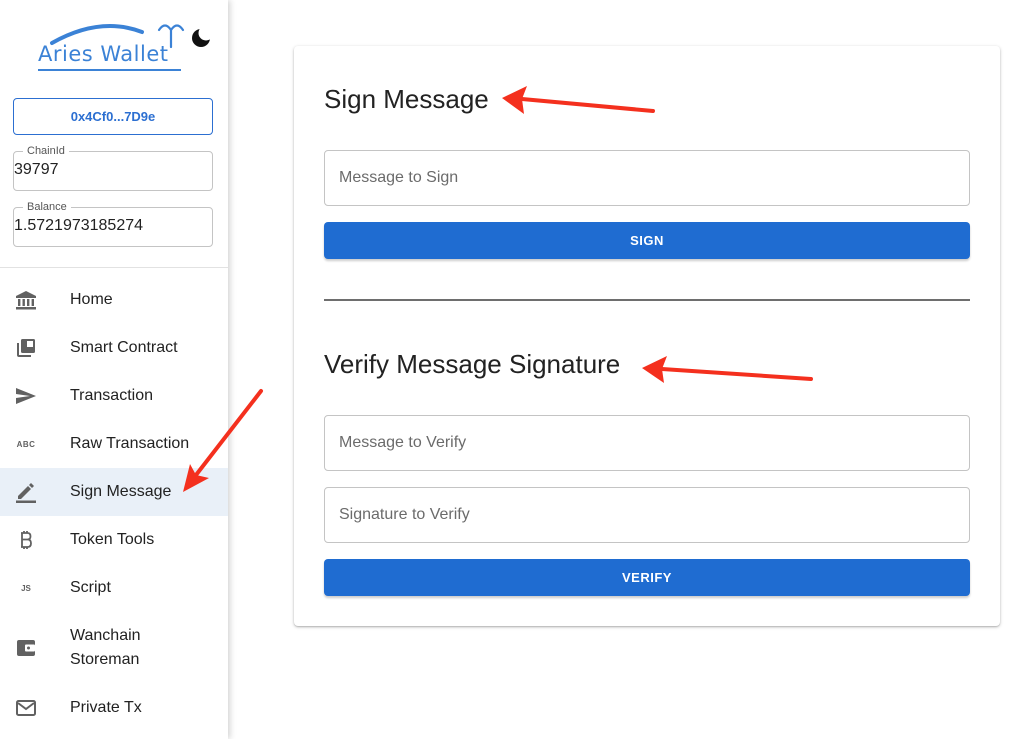 The height and width of the screenshot is (739, 1021). I want to click on balance-value: 1.5721973185274, so click(79, 225).